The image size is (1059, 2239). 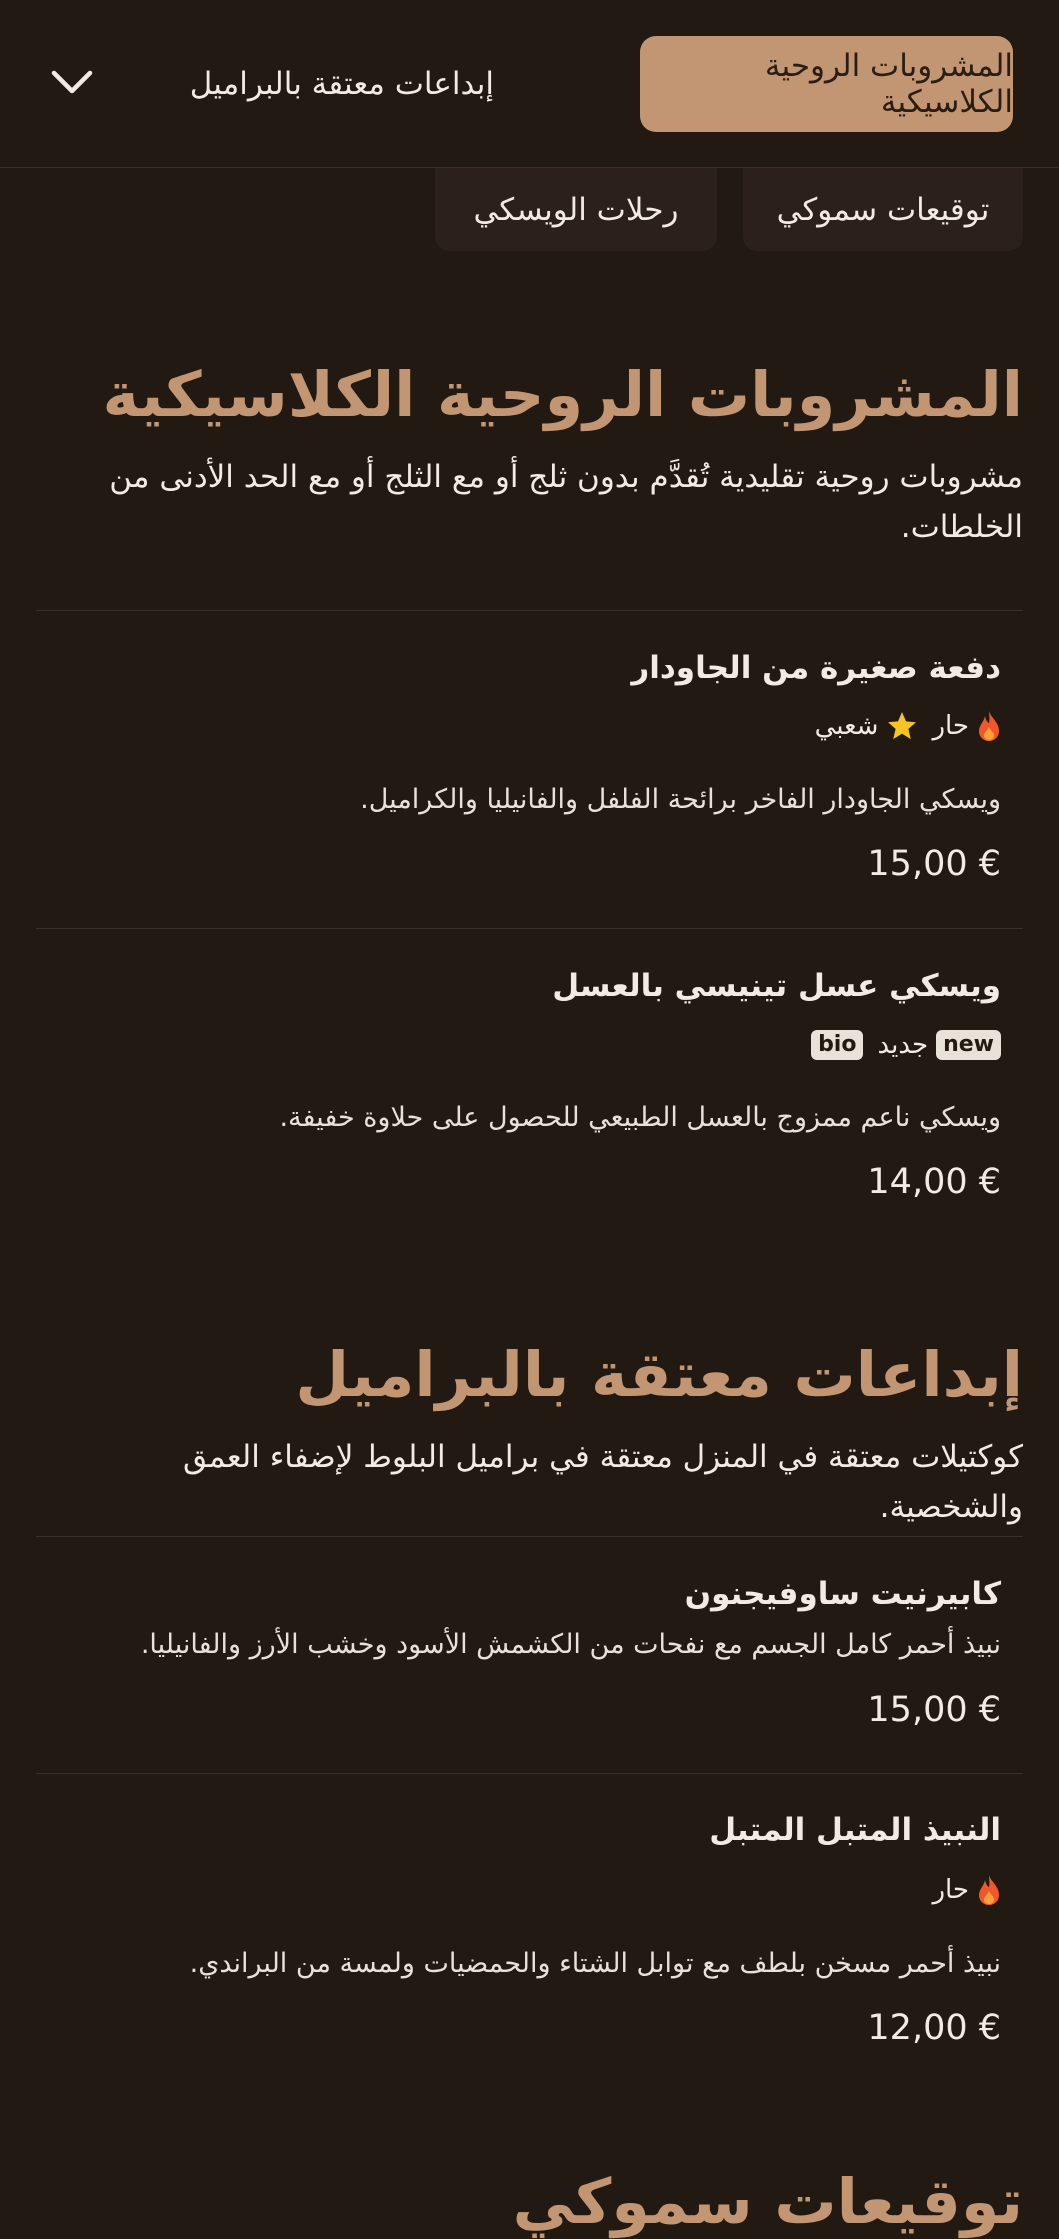 I want to click on expand-categories-button, so click(x=72, y=82).